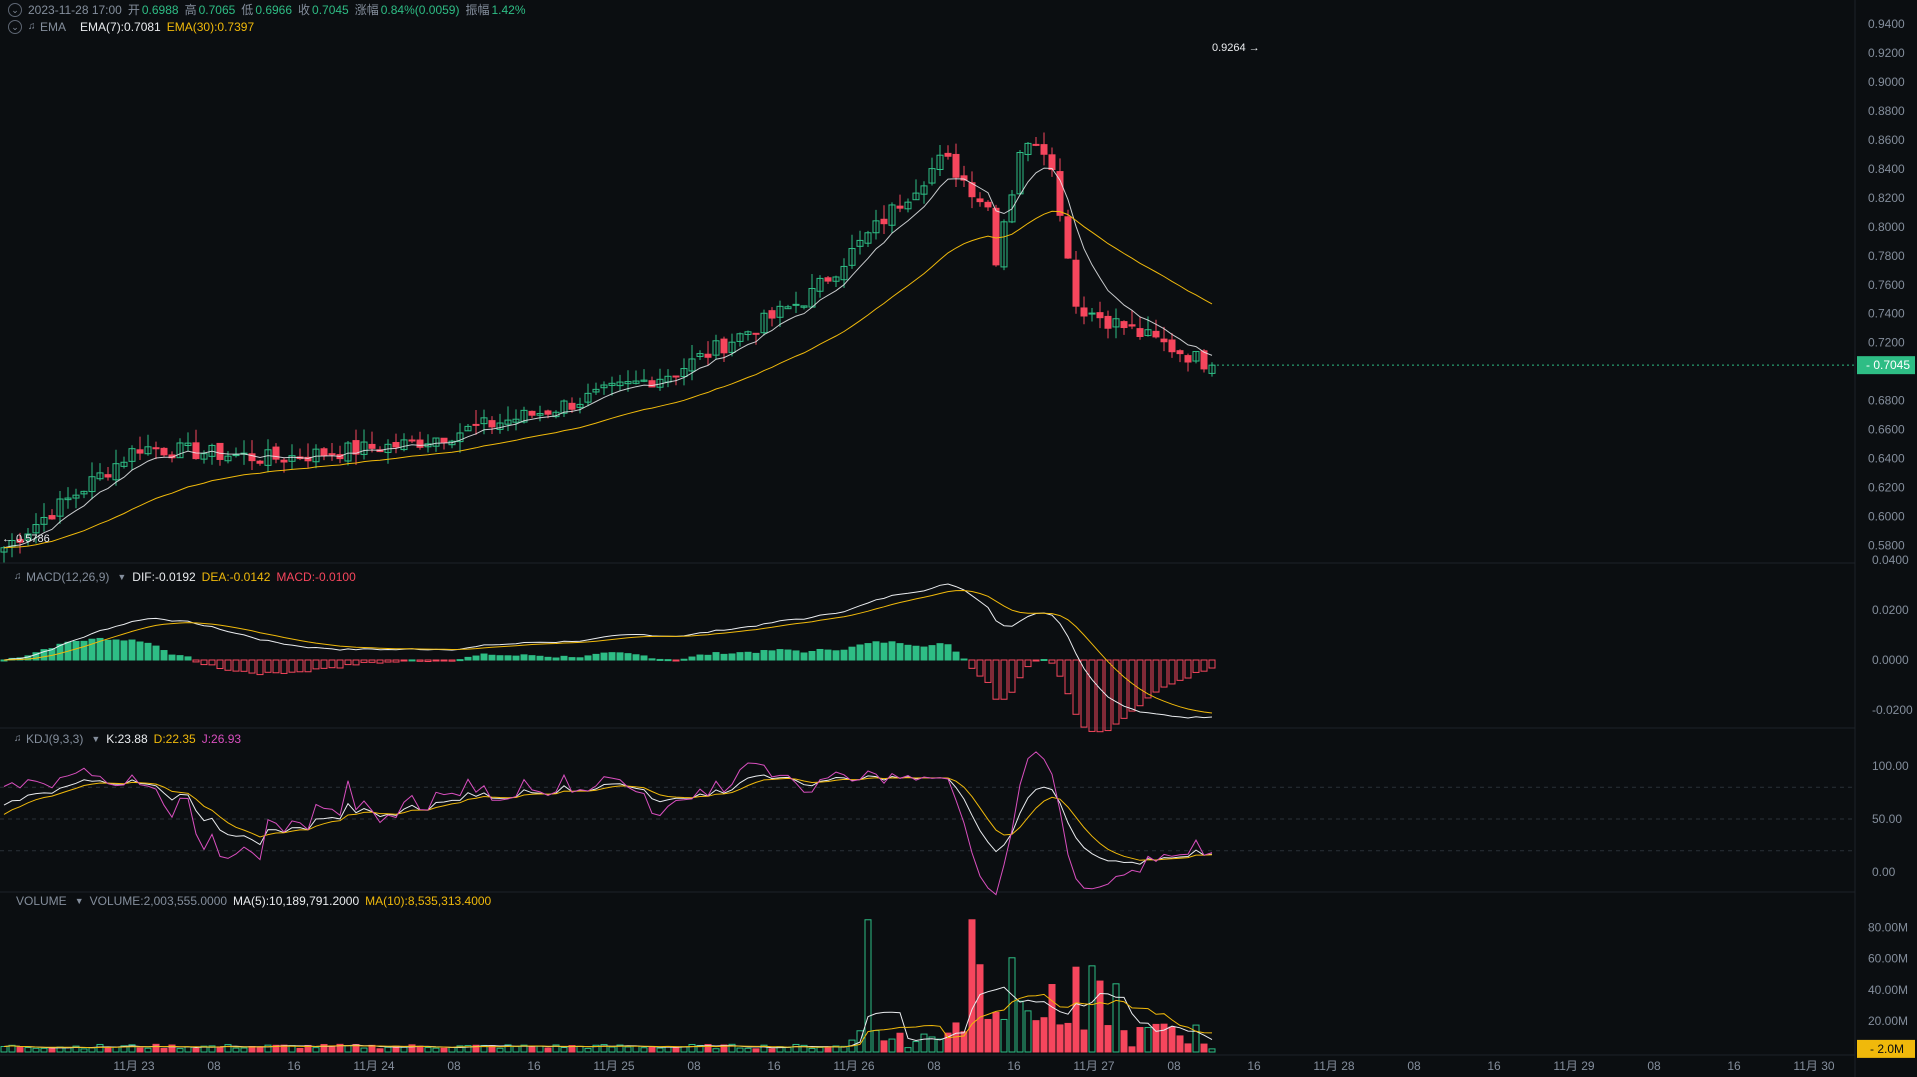 The image size is (1917, 1077). Describe the element at coordinates (934, 1066) in the screenshot. I see `time-tick-label: 08` at that location.